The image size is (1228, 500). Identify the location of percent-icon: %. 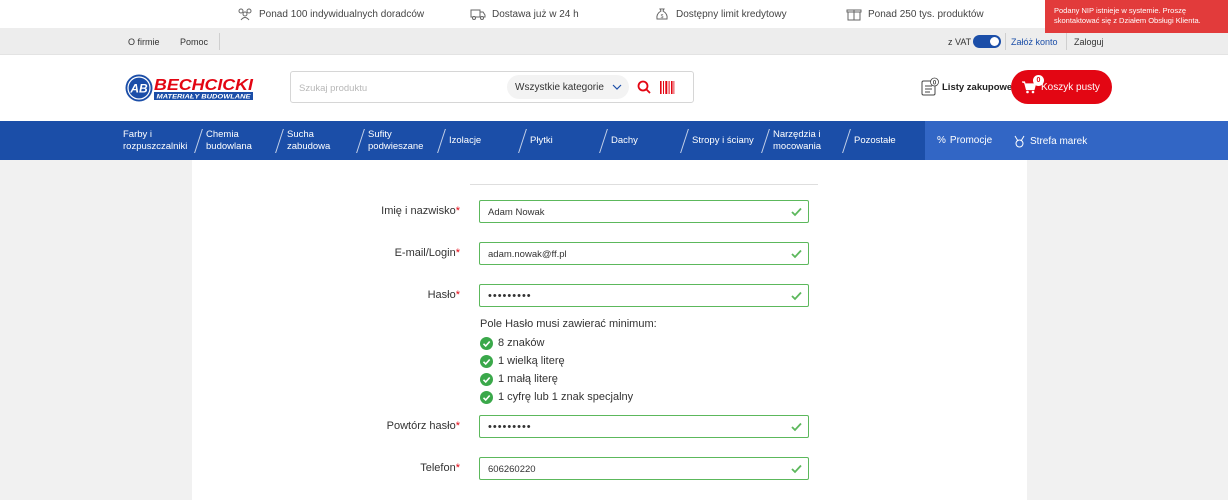
(941, 140).